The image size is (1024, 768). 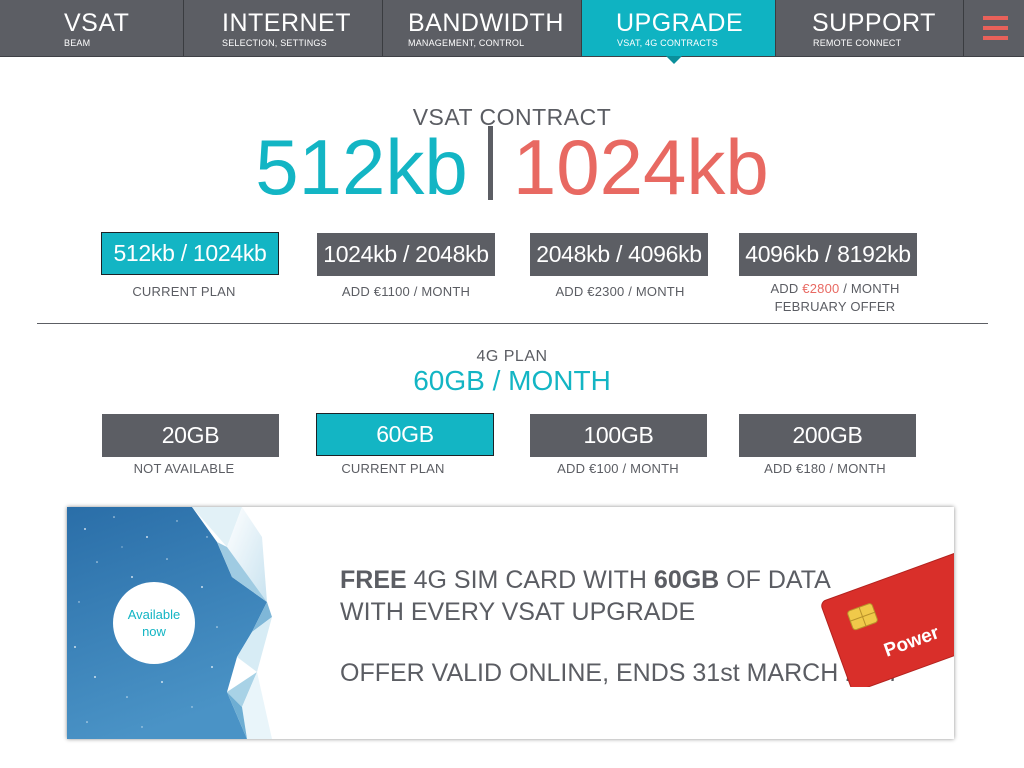 What do you see at coordinates (393, 468) in the screenshot?
I see `4g-plan-note: CURRENT PLAN` at bounding box center [393, 468].